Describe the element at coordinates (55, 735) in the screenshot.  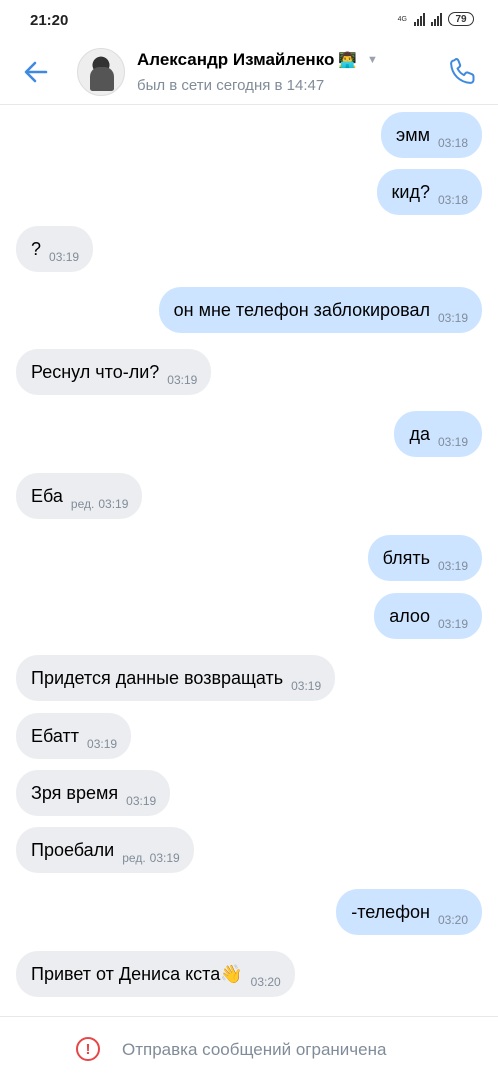
I see `message-text: Ебатт` at that location.